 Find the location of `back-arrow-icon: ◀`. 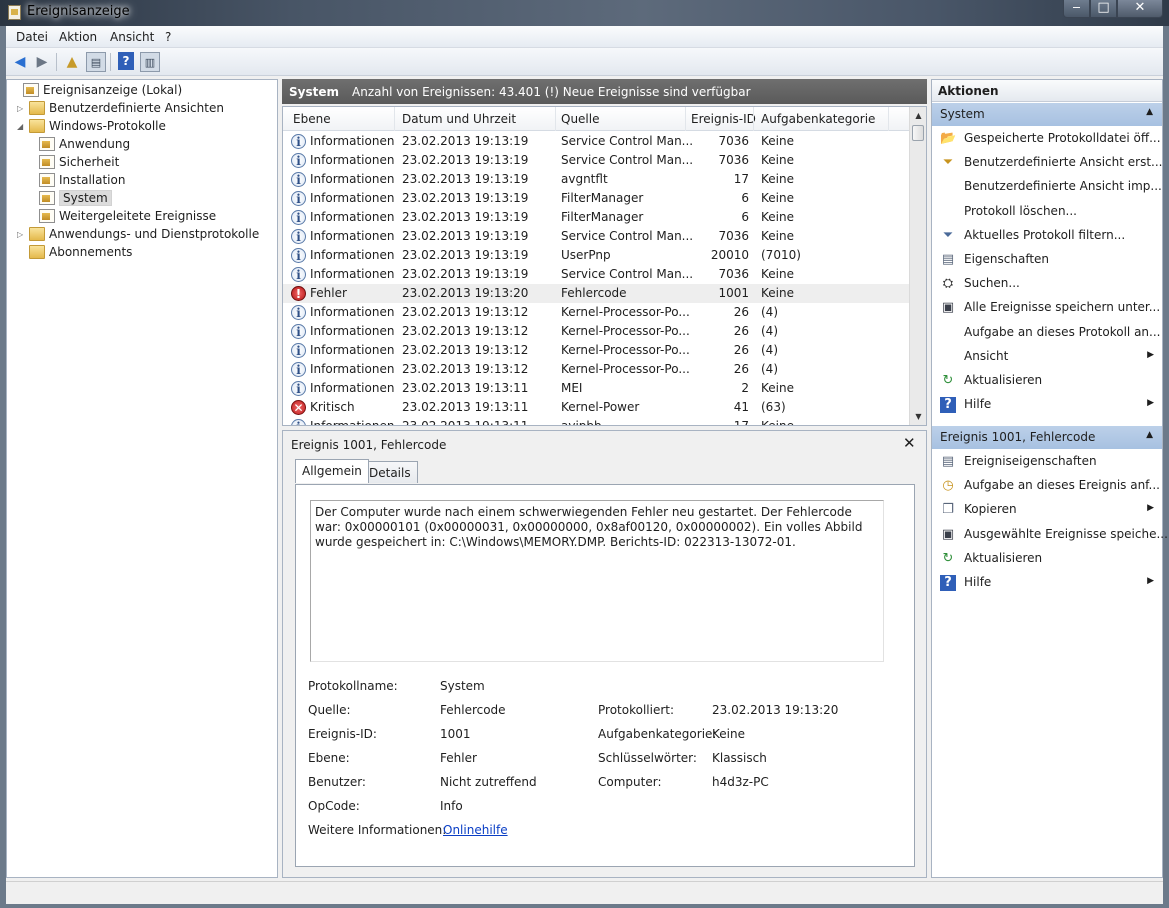

back-arrow-icon: ◀ is located at coordinates (20, 62).